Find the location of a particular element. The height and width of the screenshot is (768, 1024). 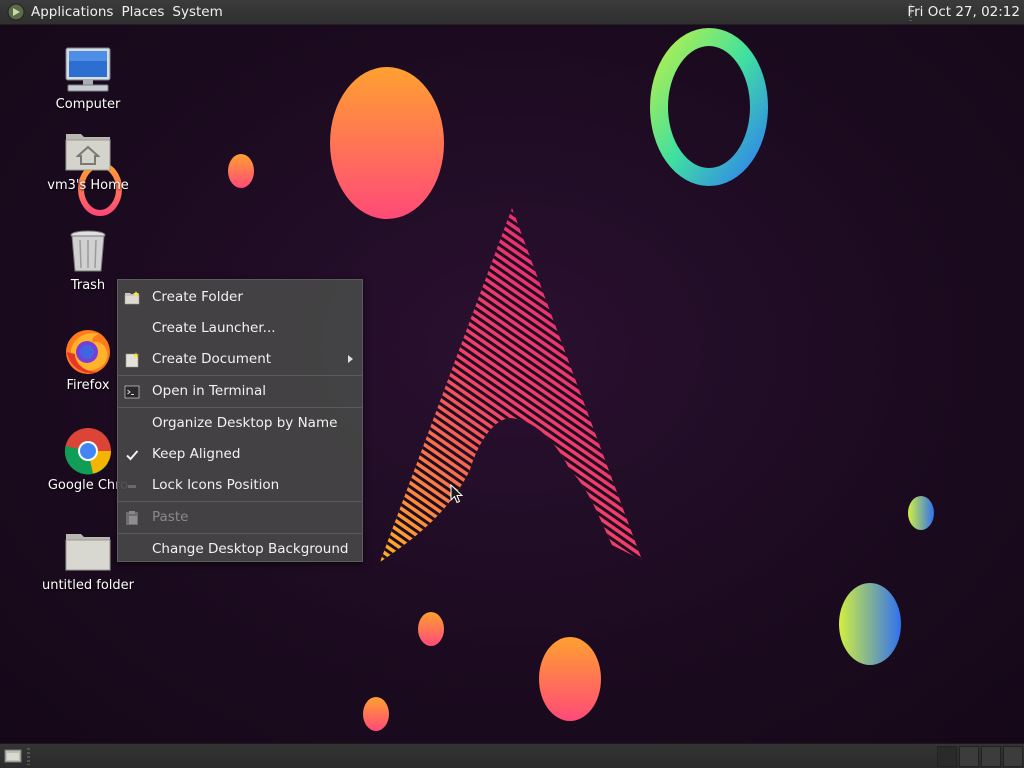

desktop-icon-computer: Computer is located at coordinates (88, 78).